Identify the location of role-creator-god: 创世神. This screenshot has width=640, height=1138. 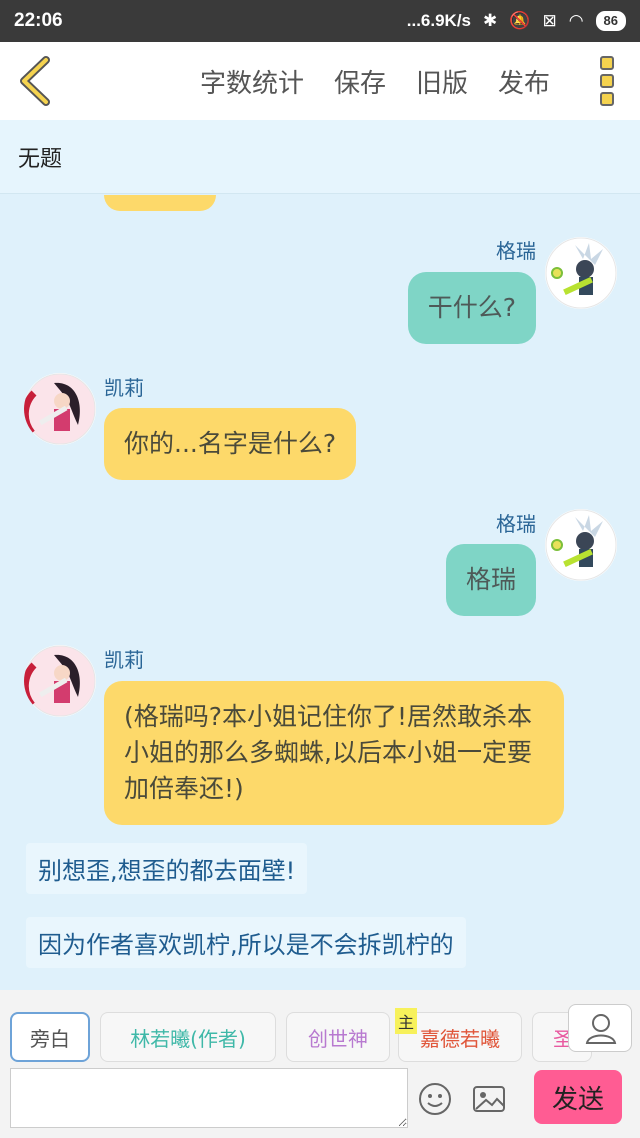
(338, 1037).